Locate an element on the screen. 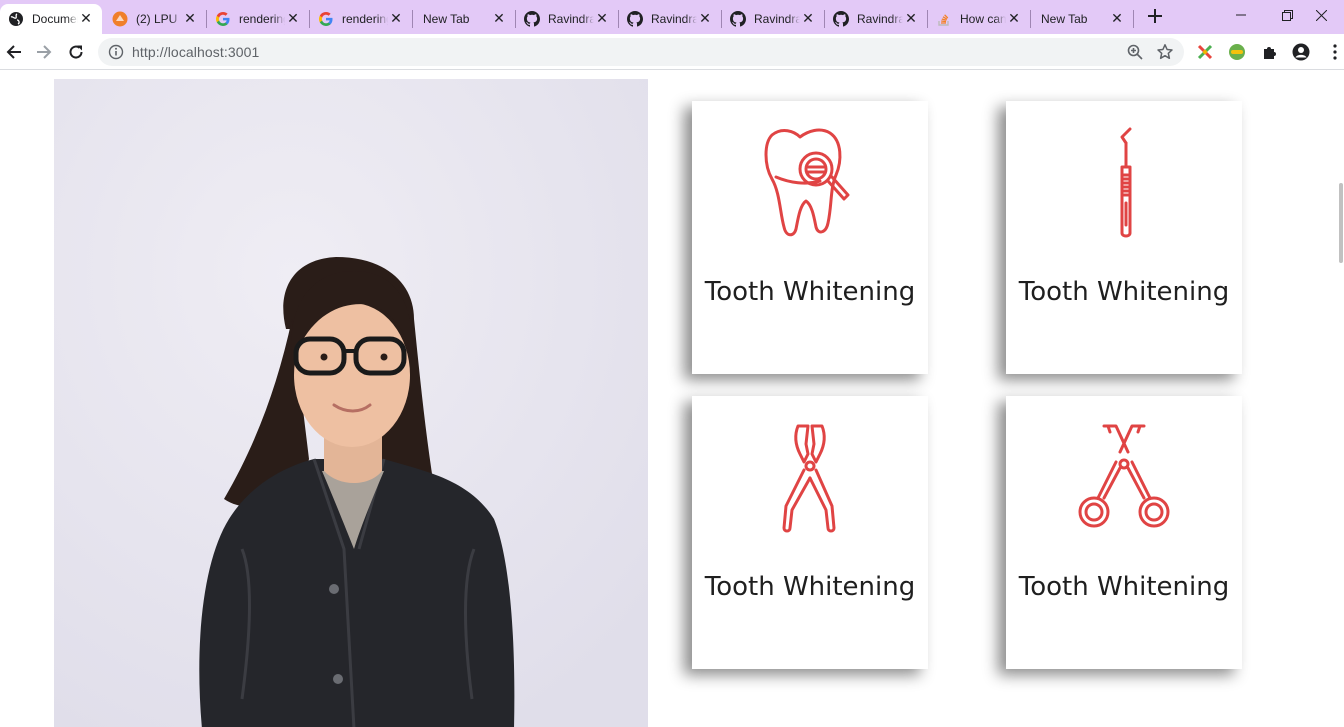 This screenshot has height=727, width=1344. tab-github-1: Ravindra ✕ is located at coordinates (567, 19).